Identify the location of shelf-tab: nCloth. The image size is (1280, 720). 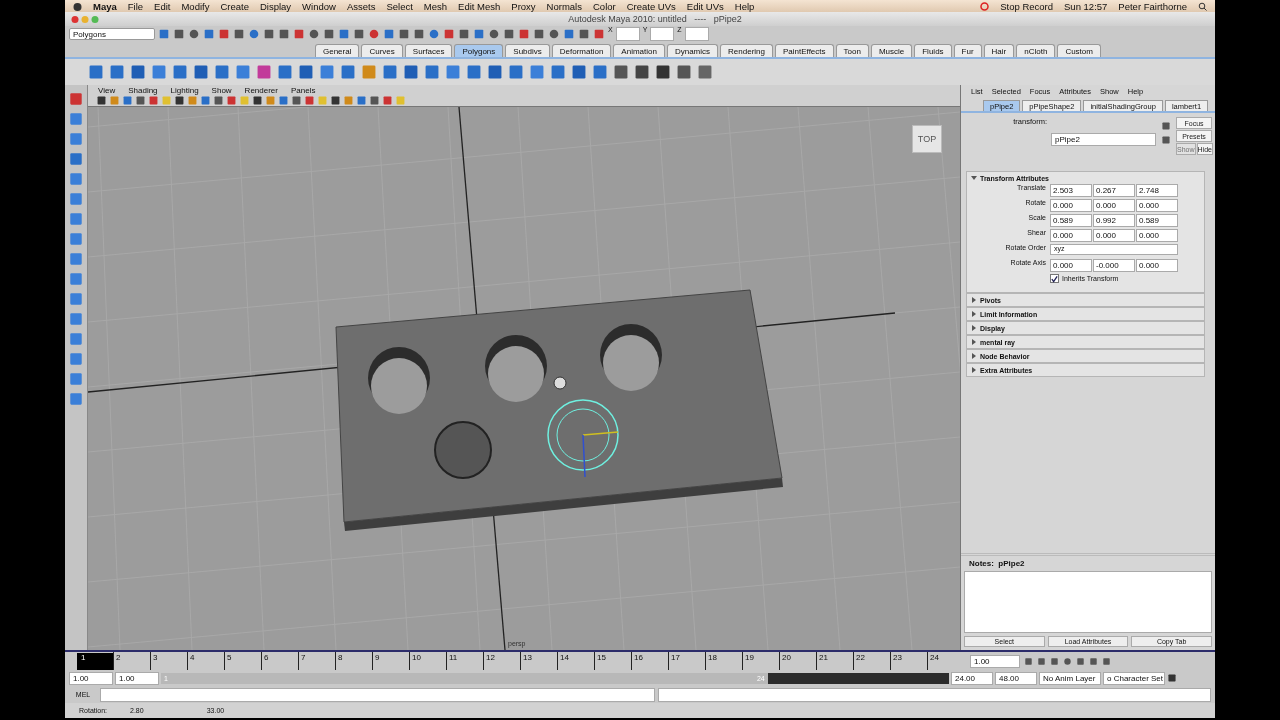
(1036, 50).